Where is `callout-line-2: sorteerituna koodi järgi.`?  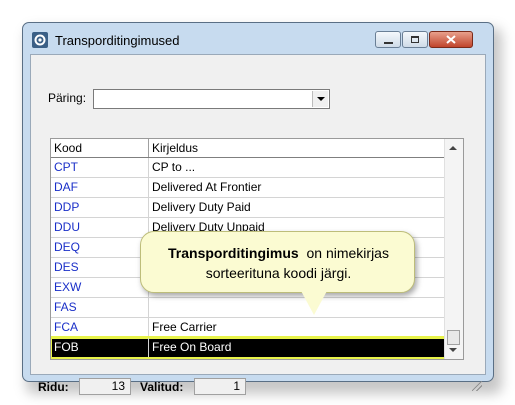
callout-line-2: sorteerituna koodi järgi. is located at coordinates (278, 273).